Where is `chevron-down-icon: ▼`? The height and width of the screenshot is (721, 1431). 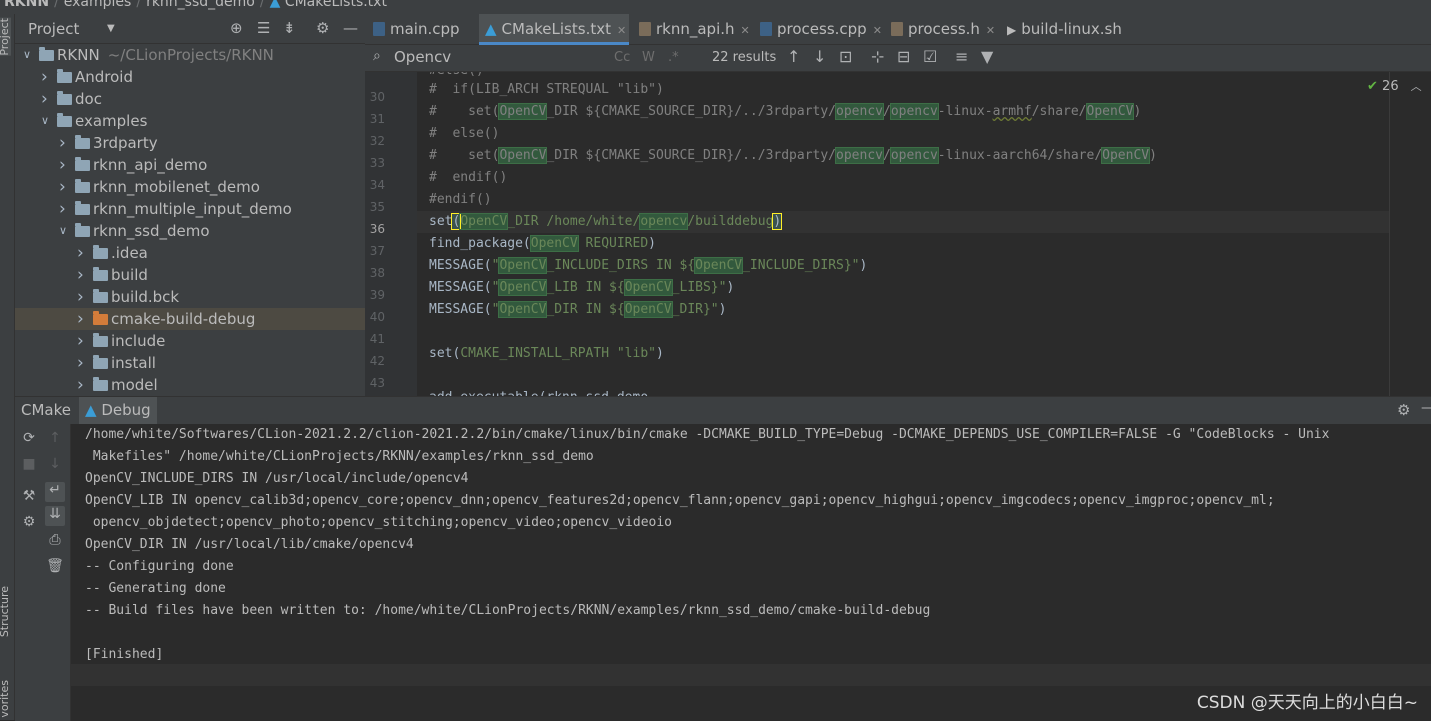
chevron-down-icon: ▼ is located at coordinates (111, 28).